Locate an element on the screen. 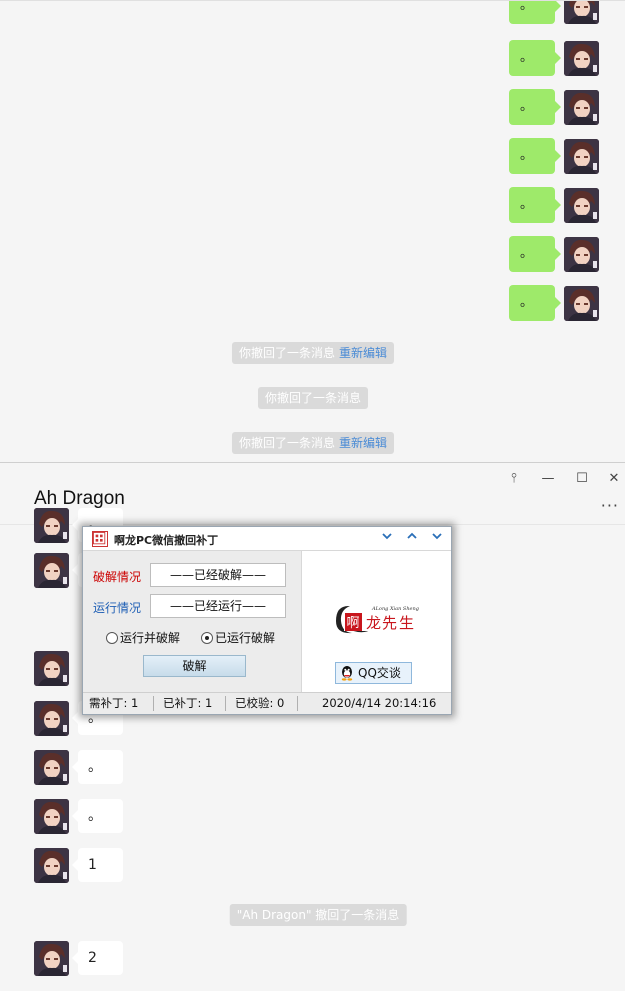 The image size is (625, 991). incoming-message: 1 is located at coordinates (97, 865).